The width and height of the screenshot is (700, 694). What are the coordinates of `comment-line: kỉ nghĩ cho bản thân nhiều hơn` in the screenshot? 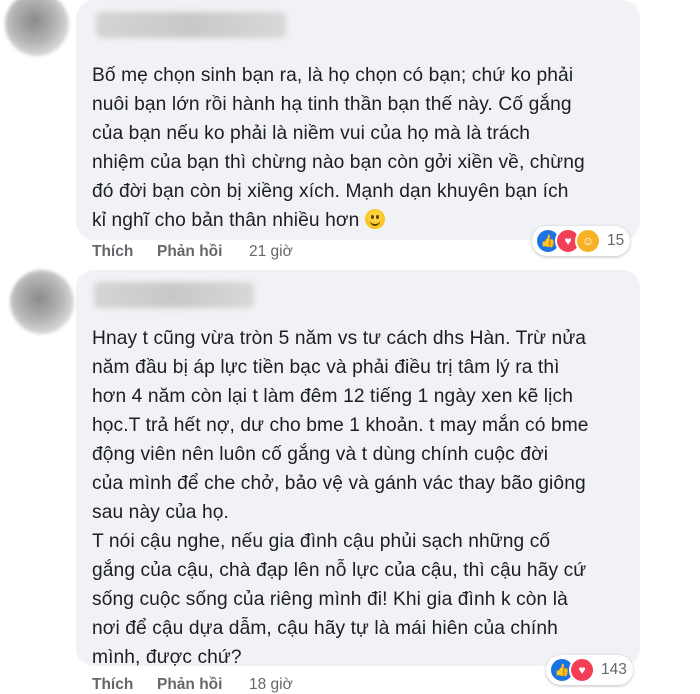 It's located at (338, 220).